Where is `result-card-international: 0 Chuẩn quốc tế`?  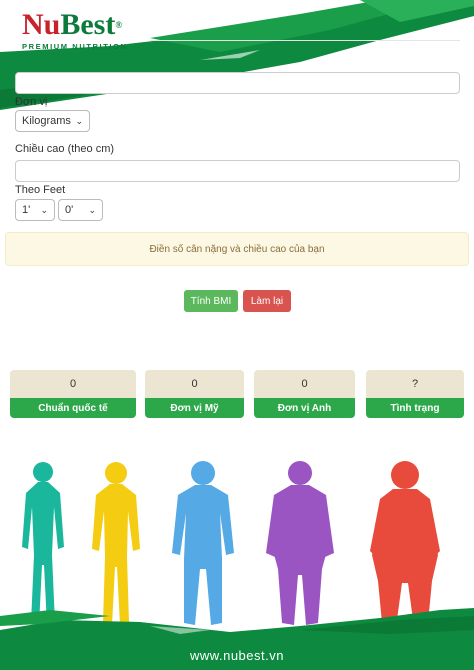 result-card-international: 0 Chuẩn quốc tế is located at coordinates (73, 394).